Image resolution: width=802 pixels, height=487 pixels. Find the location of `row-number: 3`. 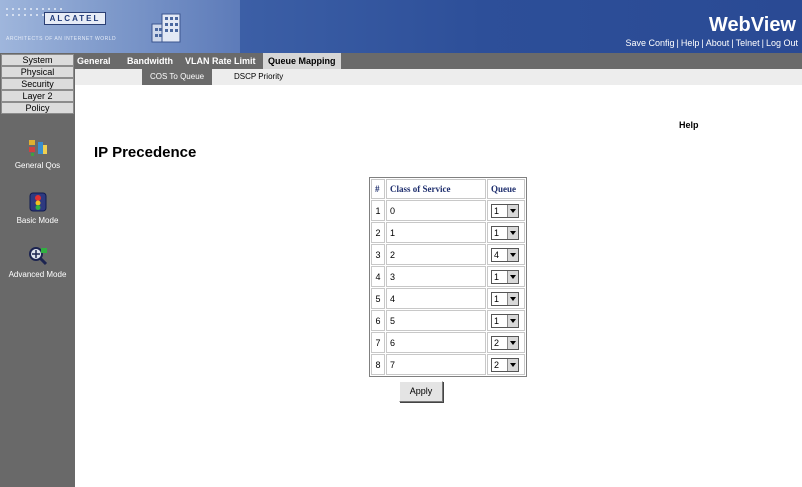

row-number: 3 is located at coordinates (378, 254).